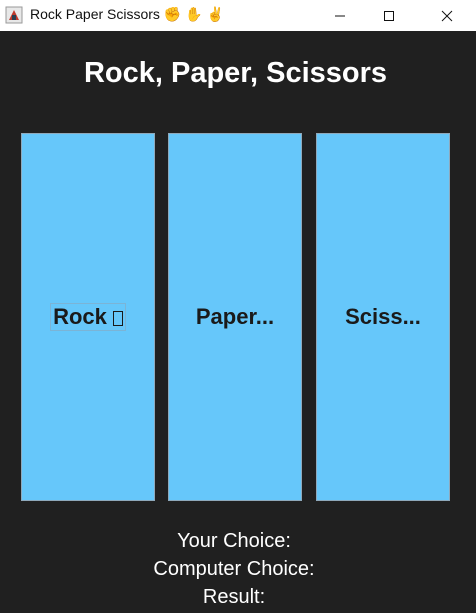  I want to click on computer-choice-label: Computer Choice:, so click(234, 569).